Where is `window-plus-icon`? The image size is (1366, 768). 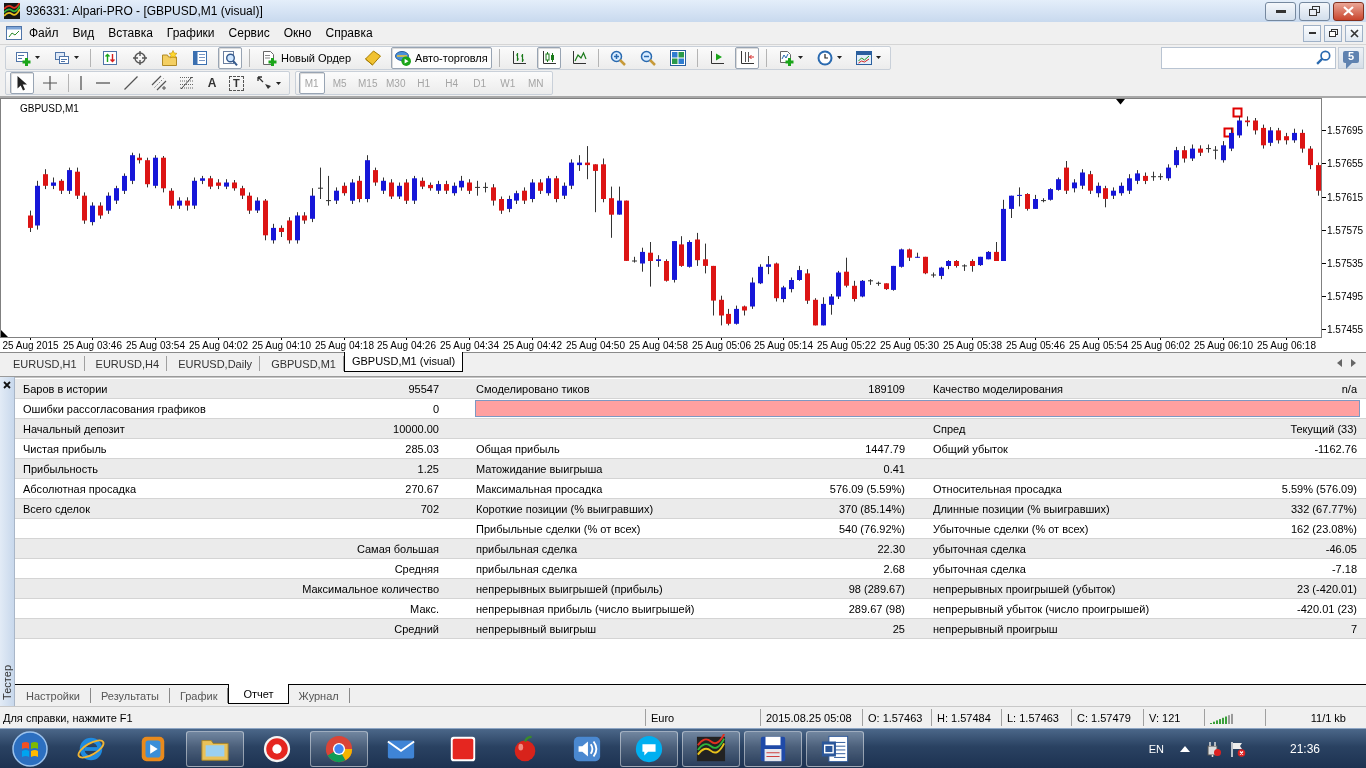
window-plus-icon is located at coordinates (23, 57).